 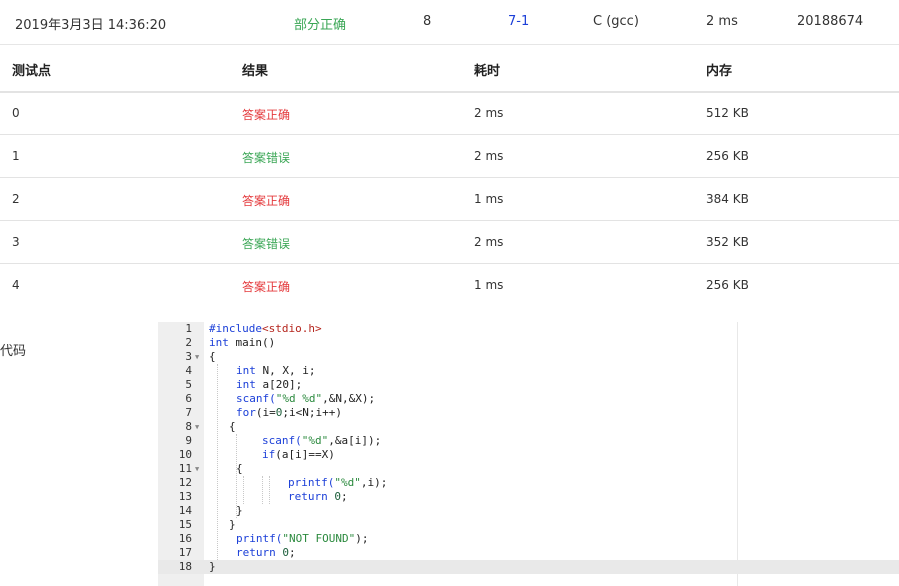 I want to click on code-line: 5 int a[20];, so click(x=528, y=385).